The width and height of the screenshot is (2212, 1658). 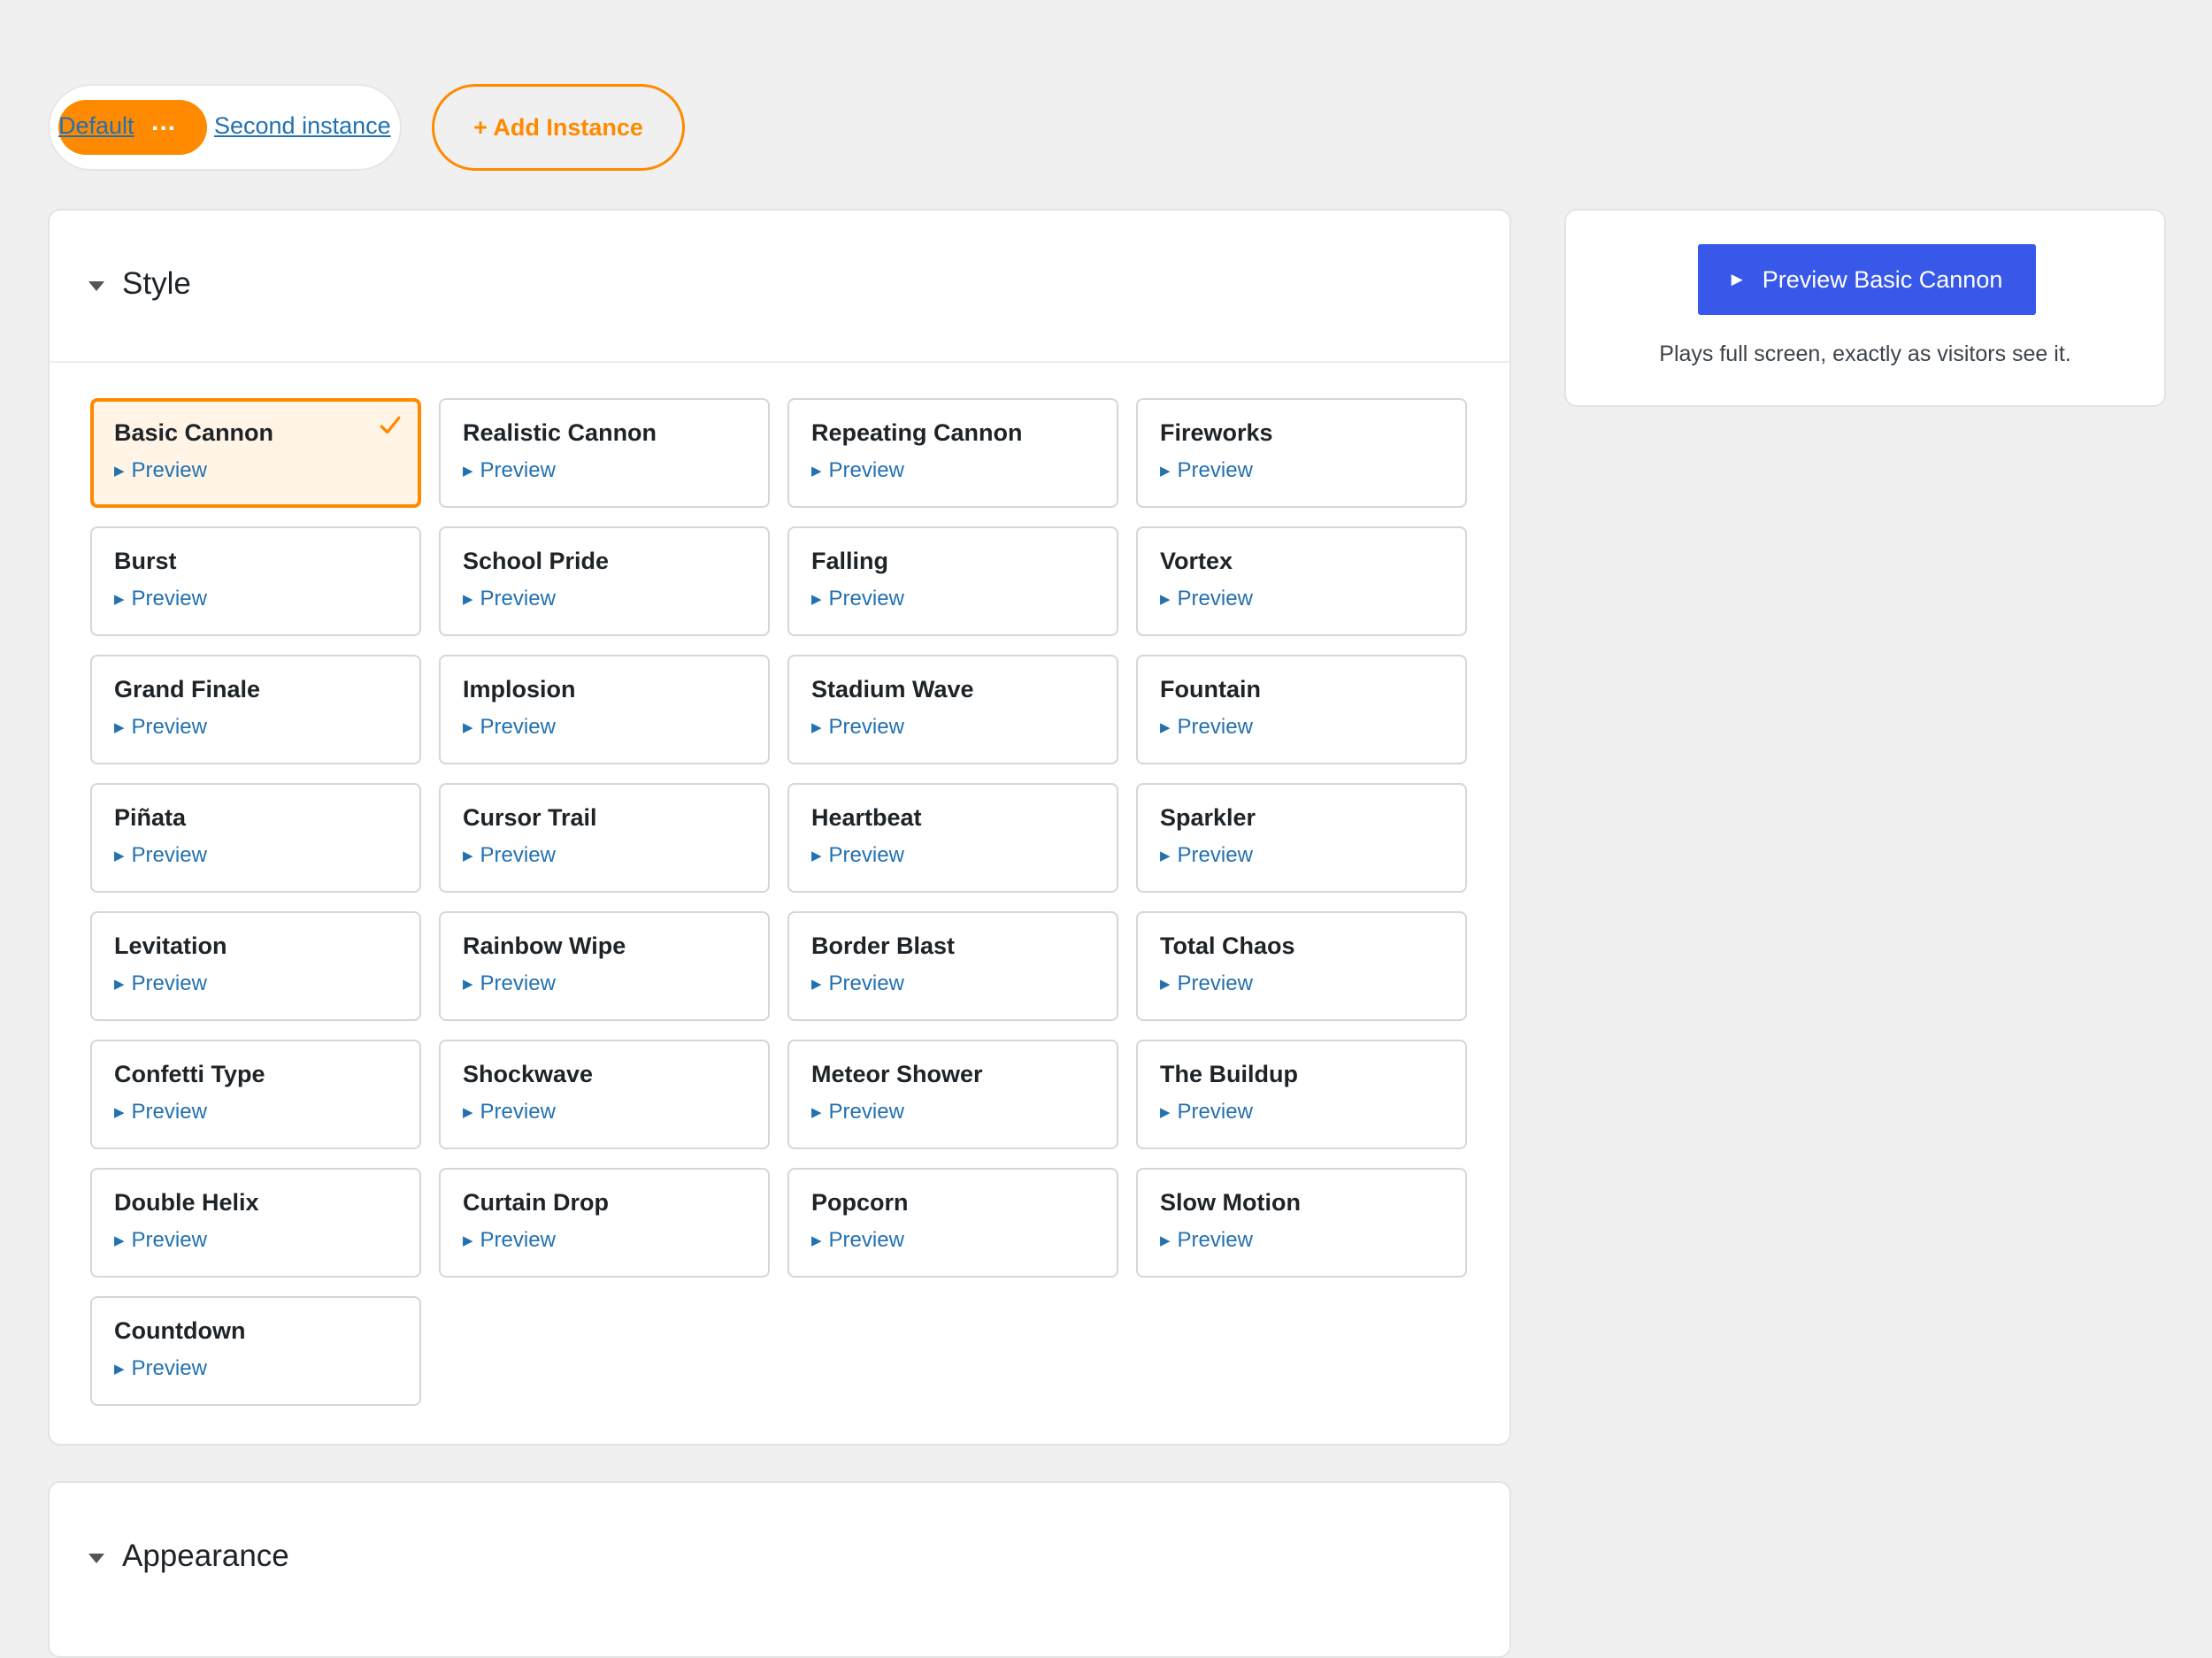 What do you see at coordinates (605, 966) in the screenshot?
I see `style-card: Rainbow Wipe ▶ Preview` at bounding box center [605, 966].